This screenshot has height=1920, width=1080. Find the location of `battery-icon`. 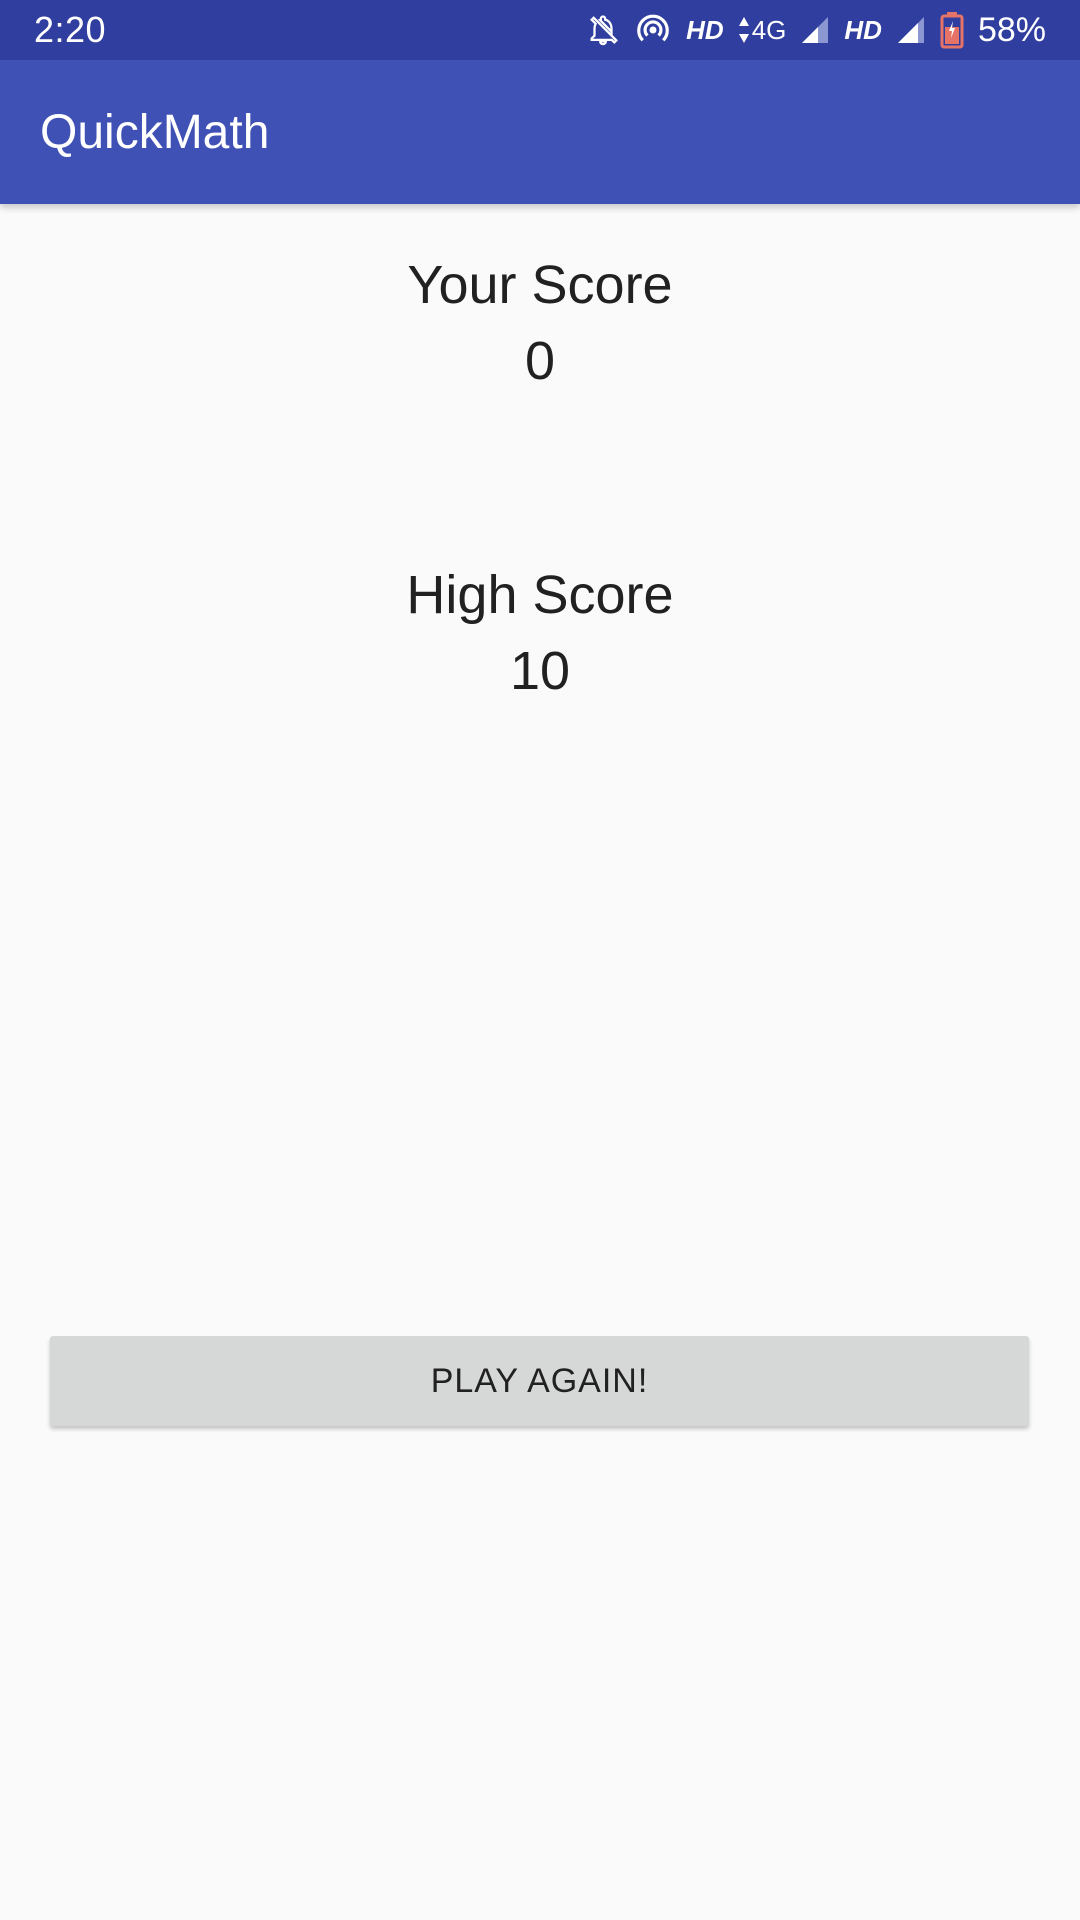

battery-icon is located at coordinates (952, 30).